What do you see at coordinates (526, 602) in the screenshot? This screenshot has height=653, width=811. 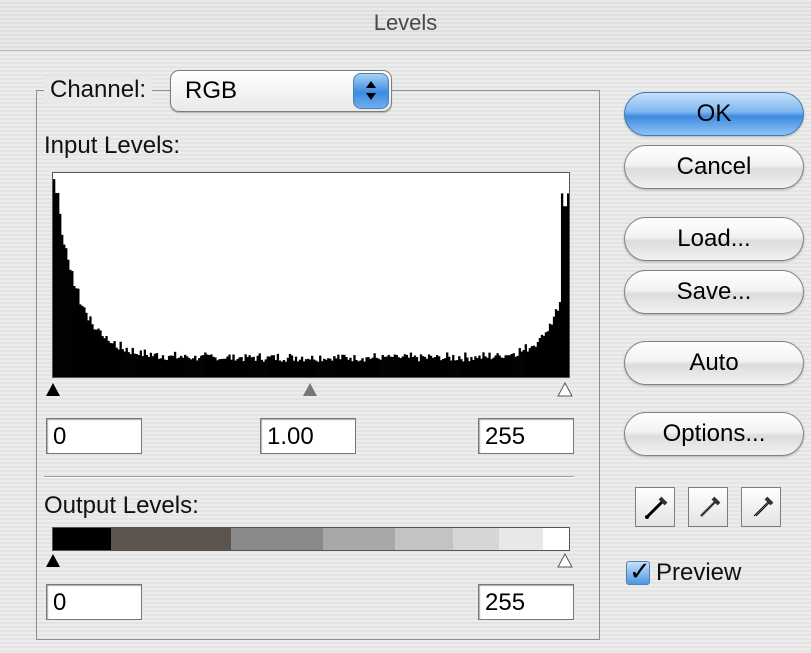 I see `output-white-field: 255` at bounding box center [526, 602].